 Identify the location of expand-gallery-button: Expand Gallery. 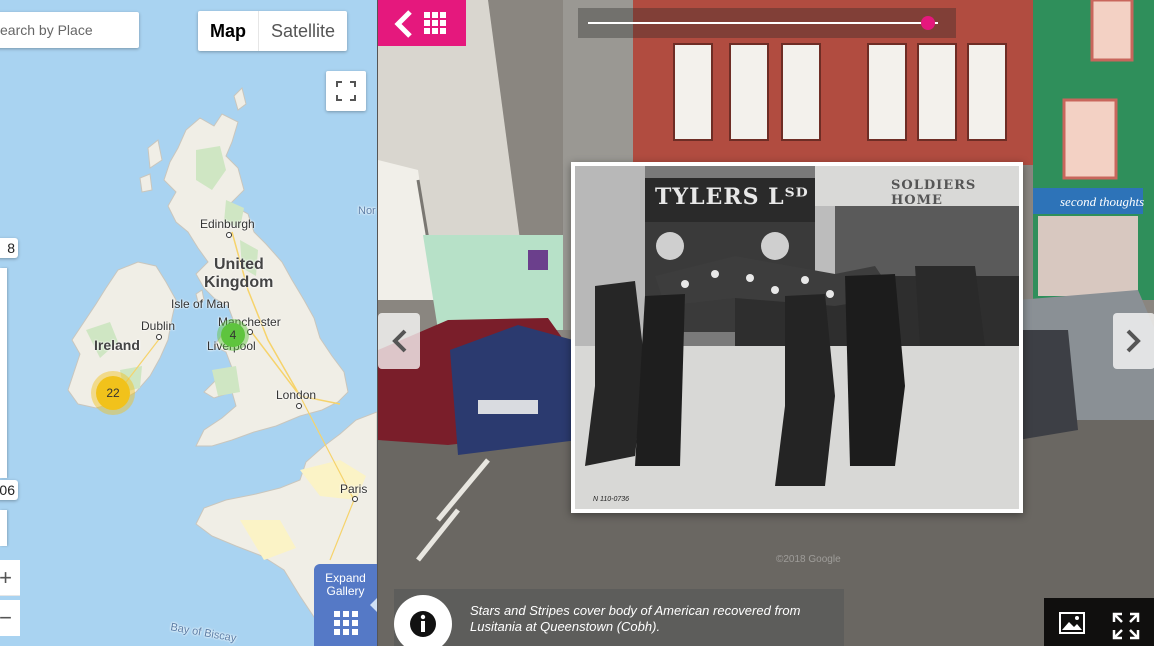
(345, 605).